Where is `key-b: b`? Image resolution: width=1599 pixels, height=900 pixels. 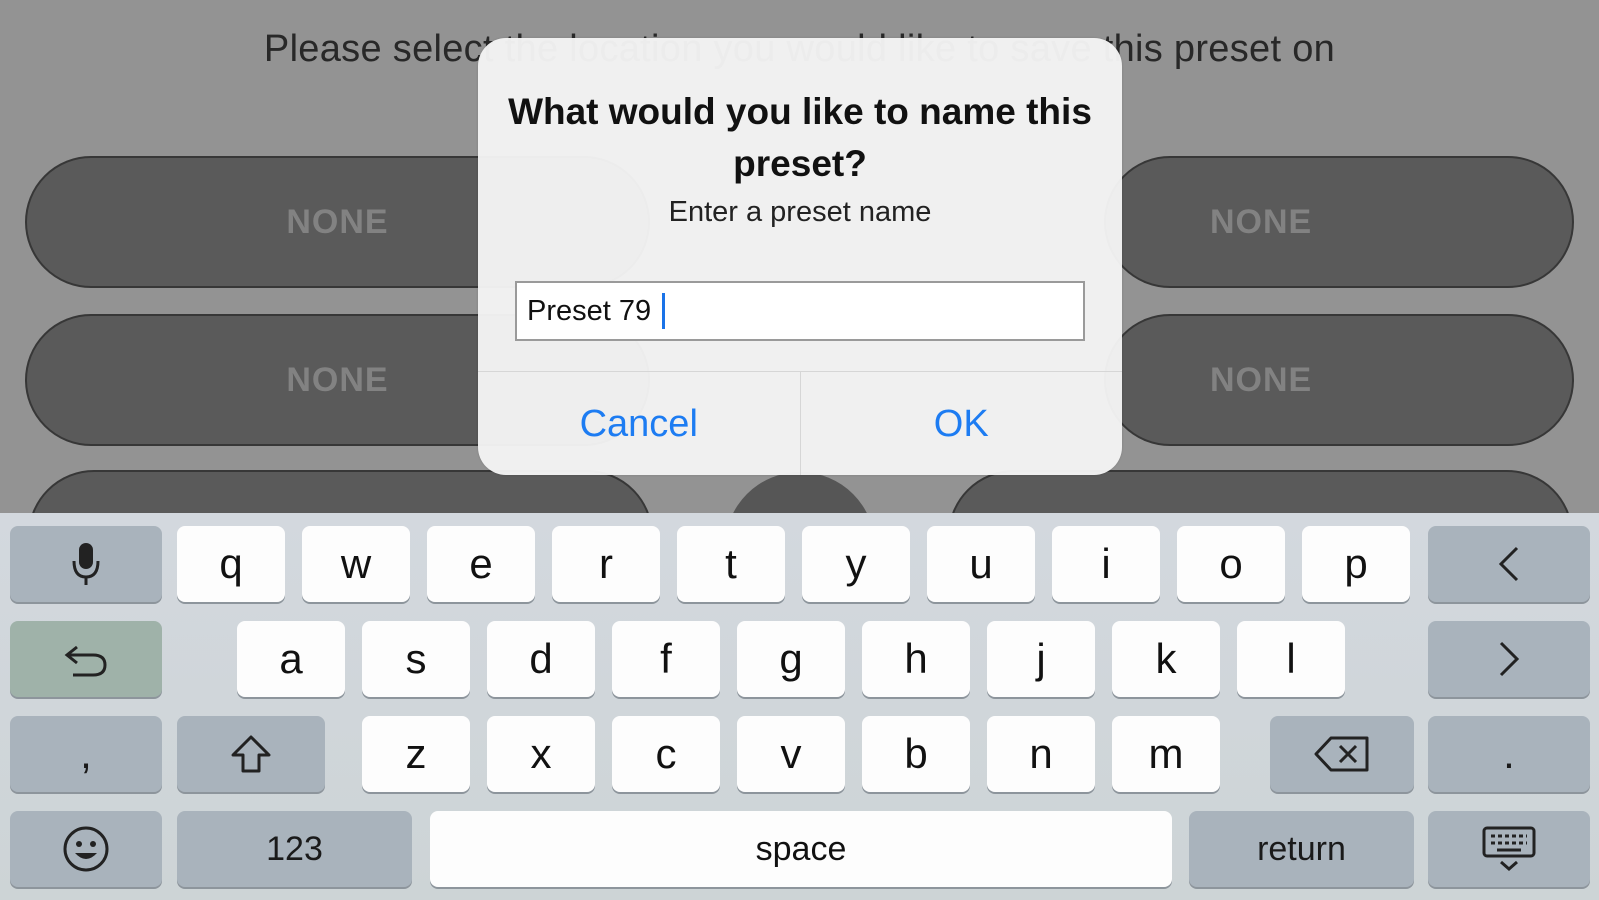 key-b: b is located at coordinates (916, 754).